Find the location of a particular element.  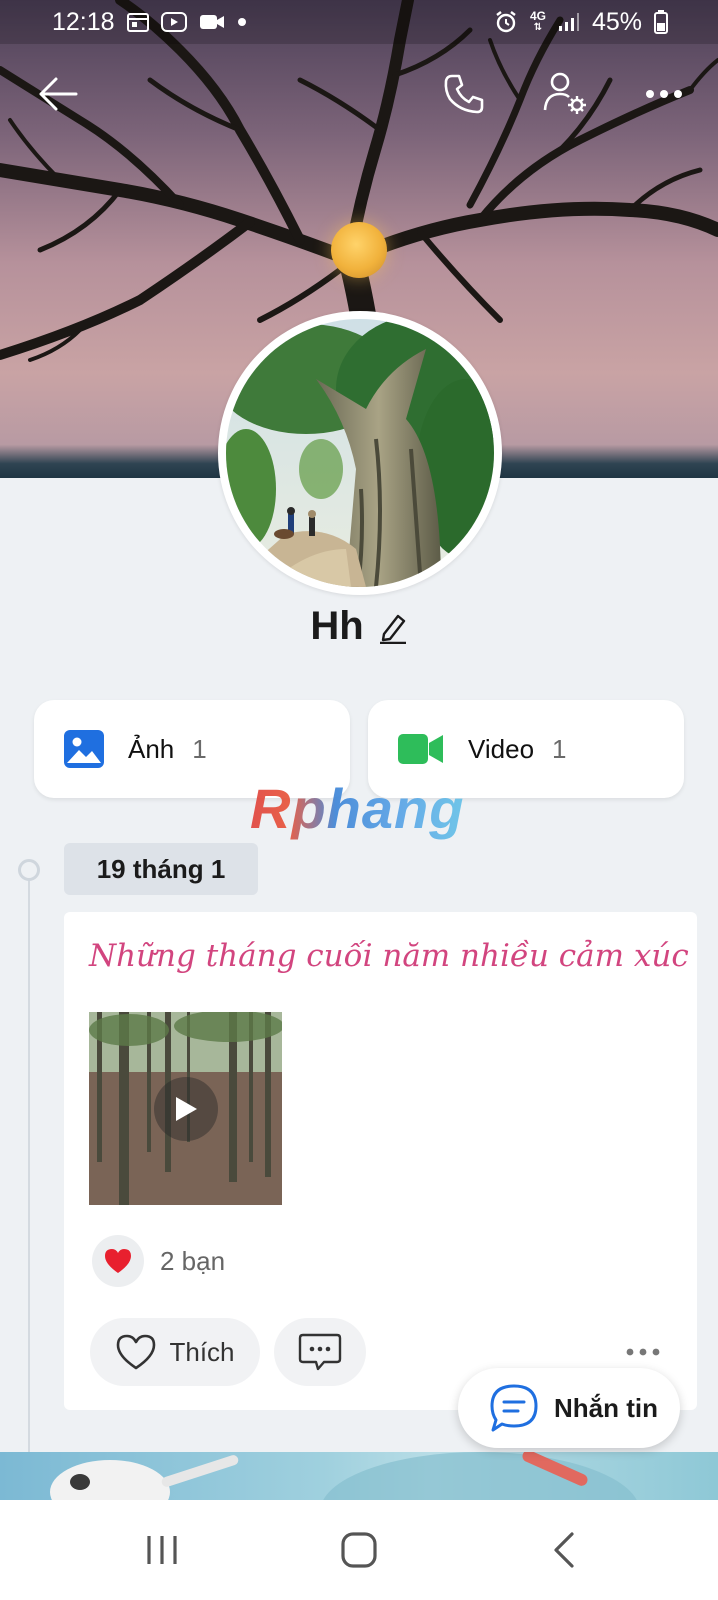

like-label: Thích is located at coordinates (202, 1351).